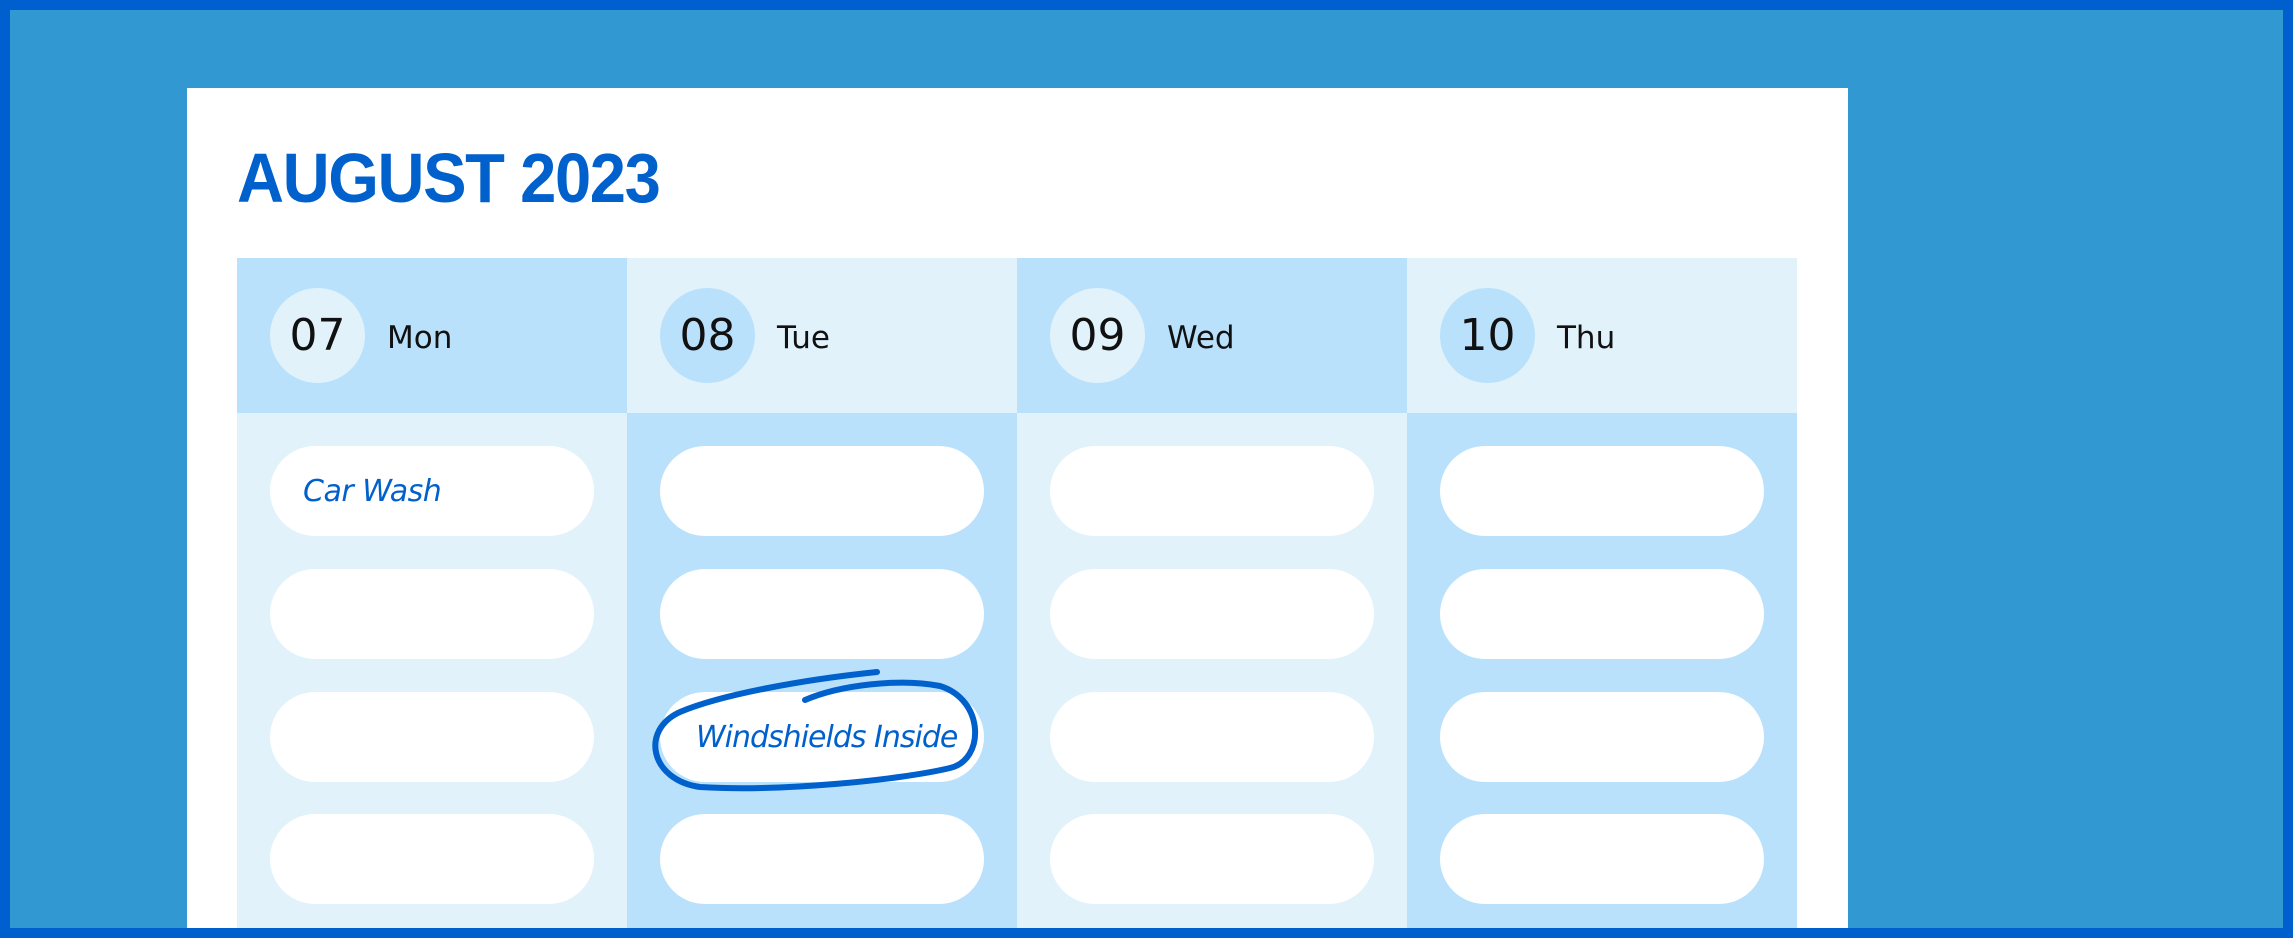 The image size is (2293, 938). I want to click on date-badge: 07, so click(317, 335).